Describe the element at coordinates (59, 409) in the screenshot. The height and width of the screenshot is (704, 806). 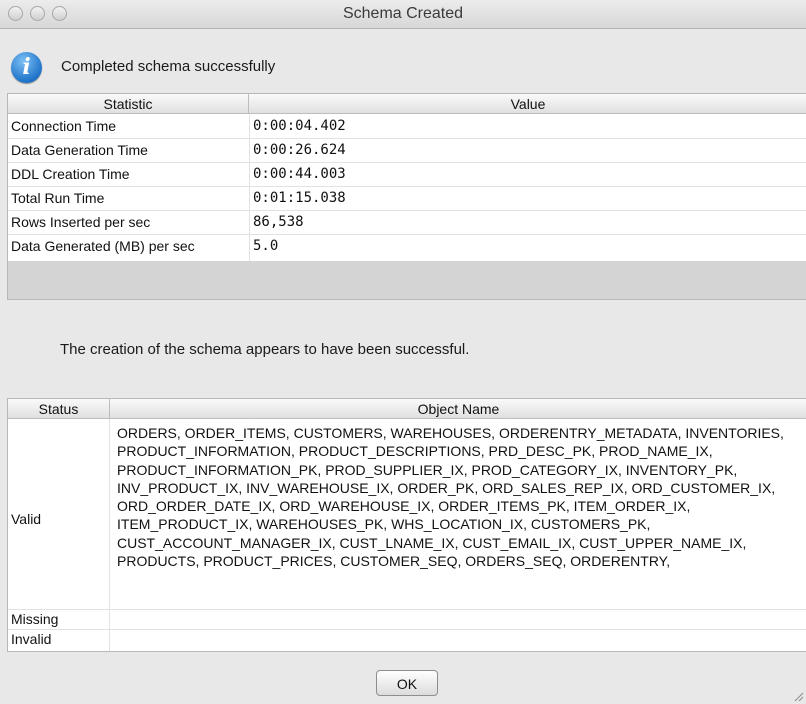
I see `column-header-status: Status` at that location.